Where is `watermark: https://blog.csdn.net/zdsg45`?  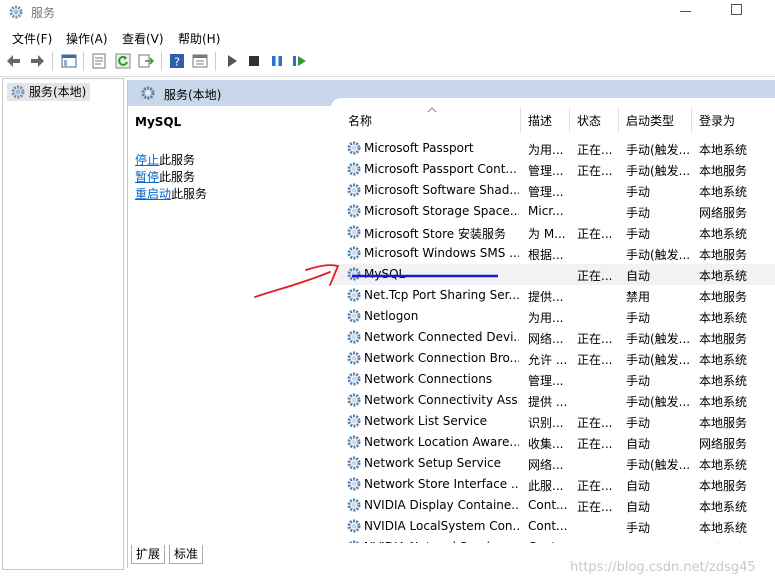 watermark: https://blog.csdn.net/zdsg45 is located at coordinates (663, 567).